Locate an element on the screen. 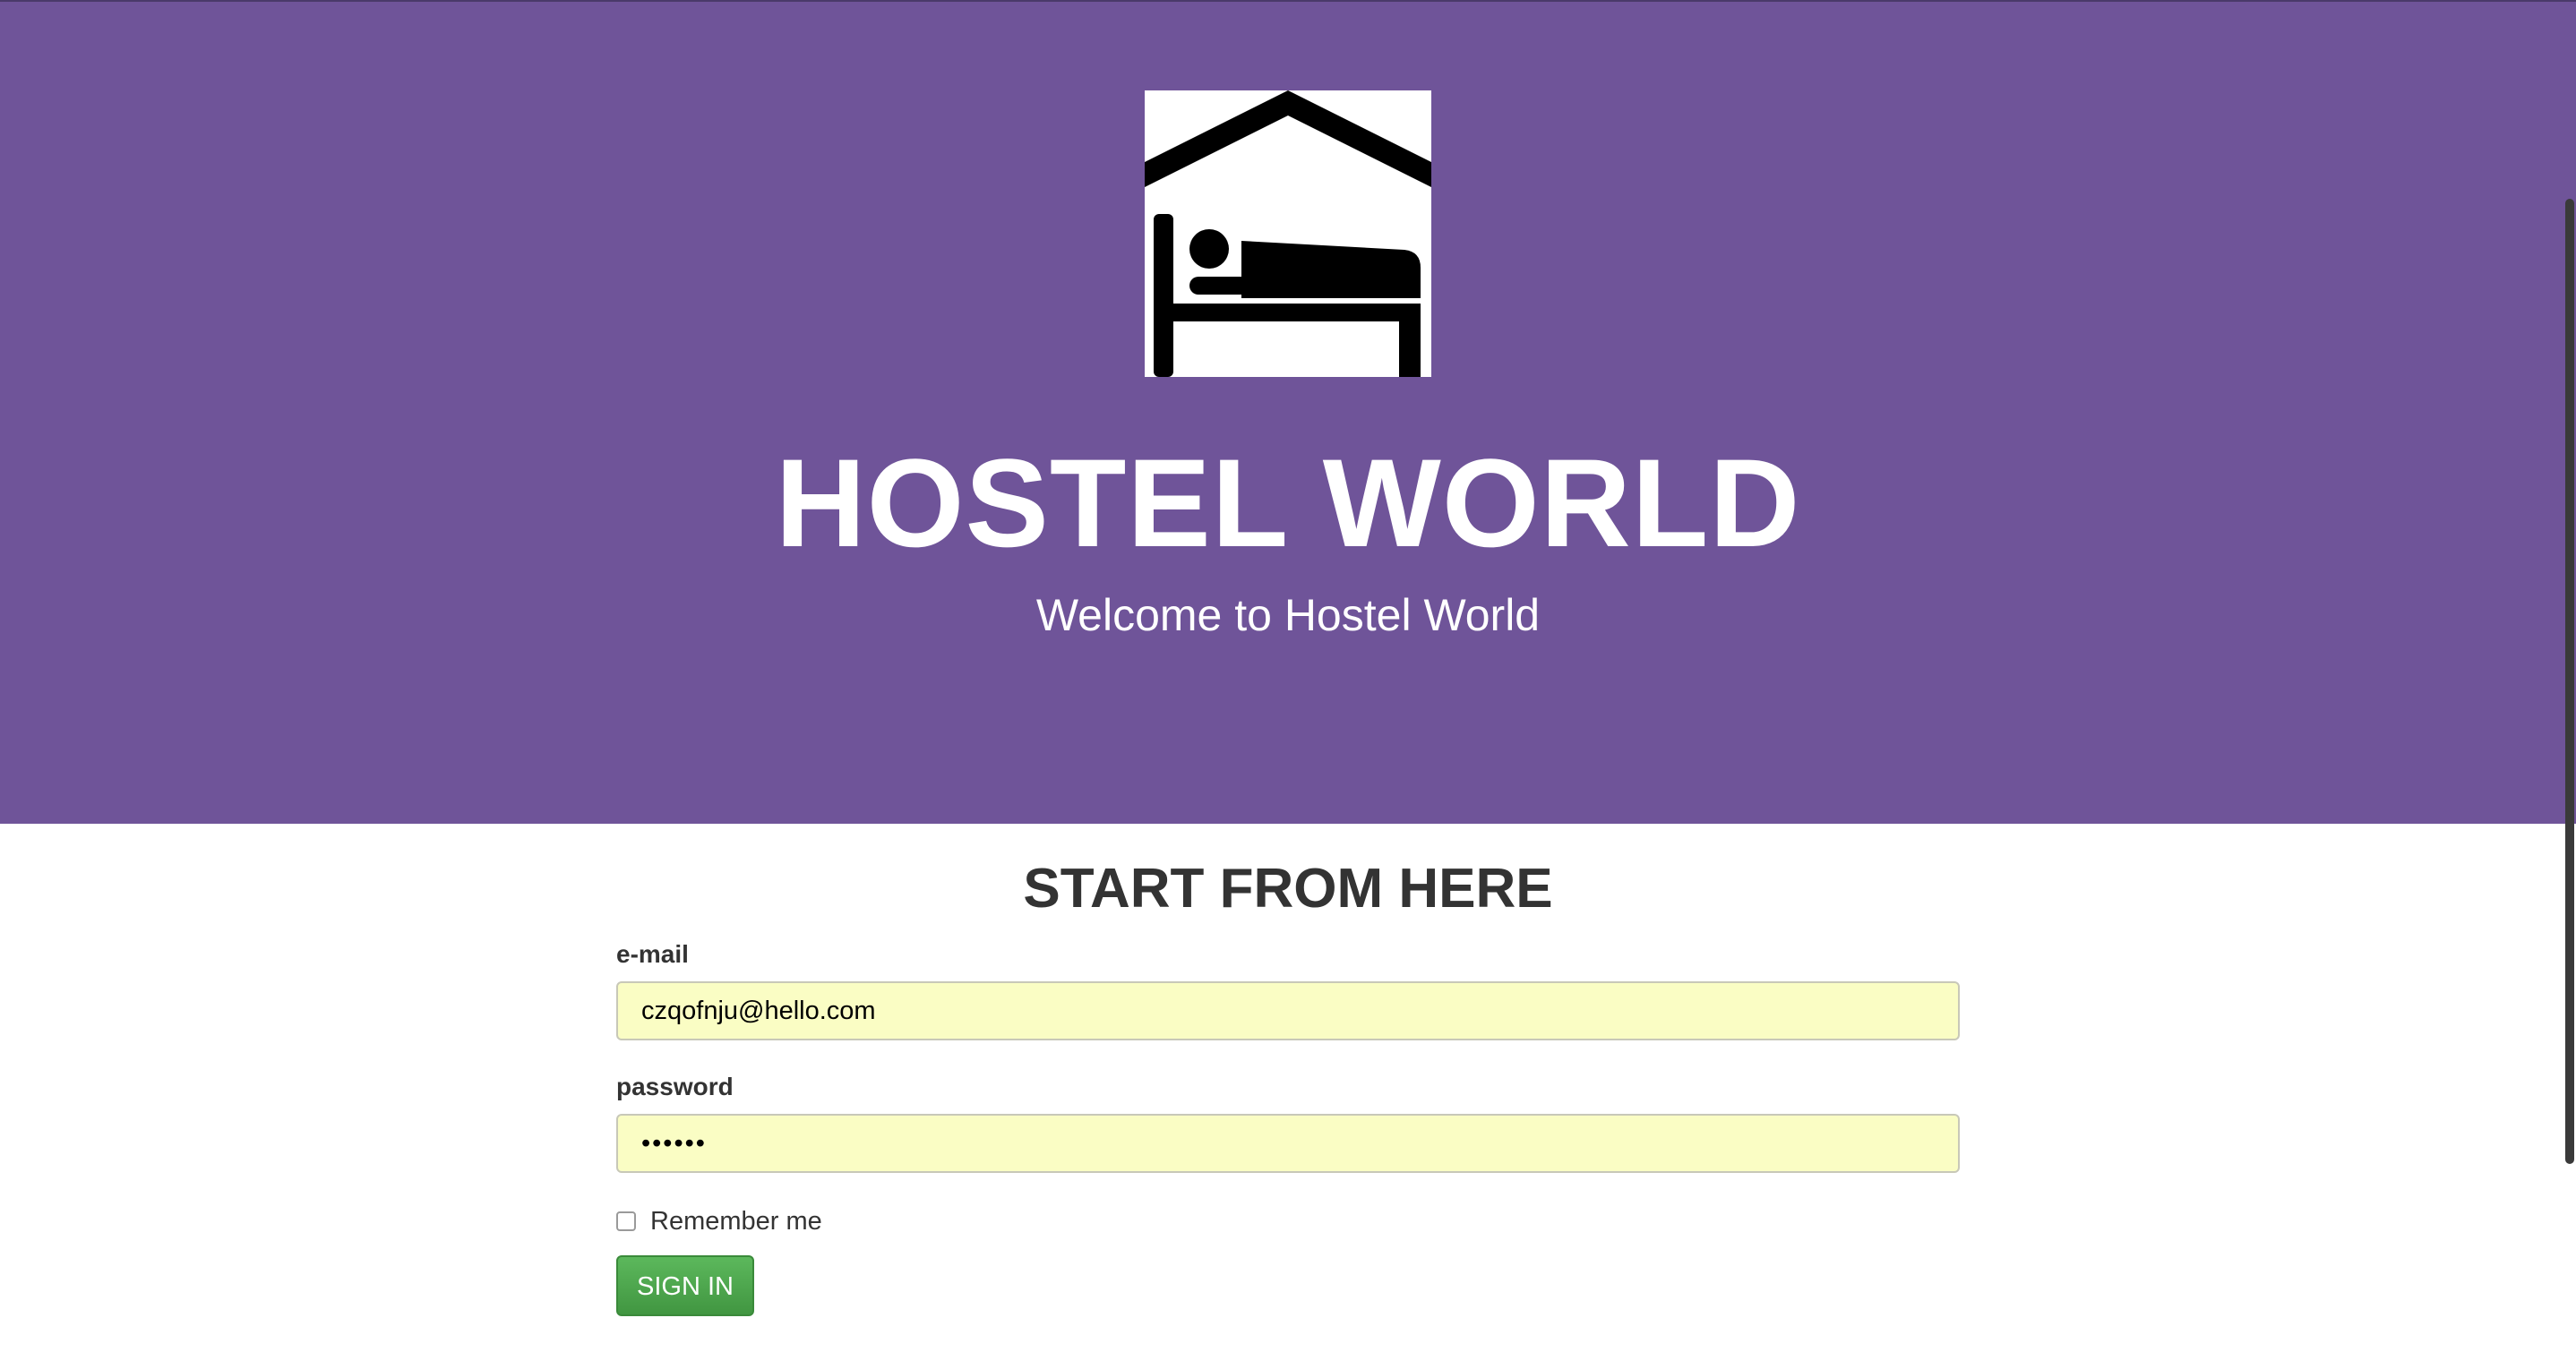 The height and width of the screenshot is (1352, 2576). welcome-tagline: Welcome to Hostel World is located at coordinates (1288, 615).